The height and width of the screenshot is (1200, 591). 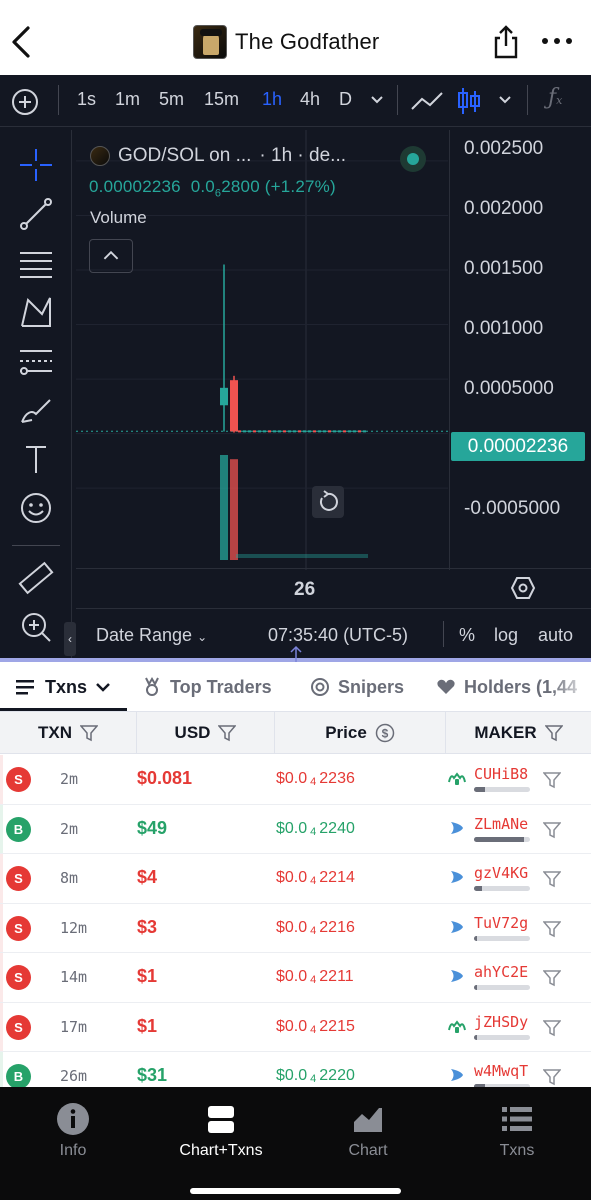 I want to click on chart-footer: Date Range ⌄ 07:35:40 (UTC-5) % log auto, so click(x=333, y=633).